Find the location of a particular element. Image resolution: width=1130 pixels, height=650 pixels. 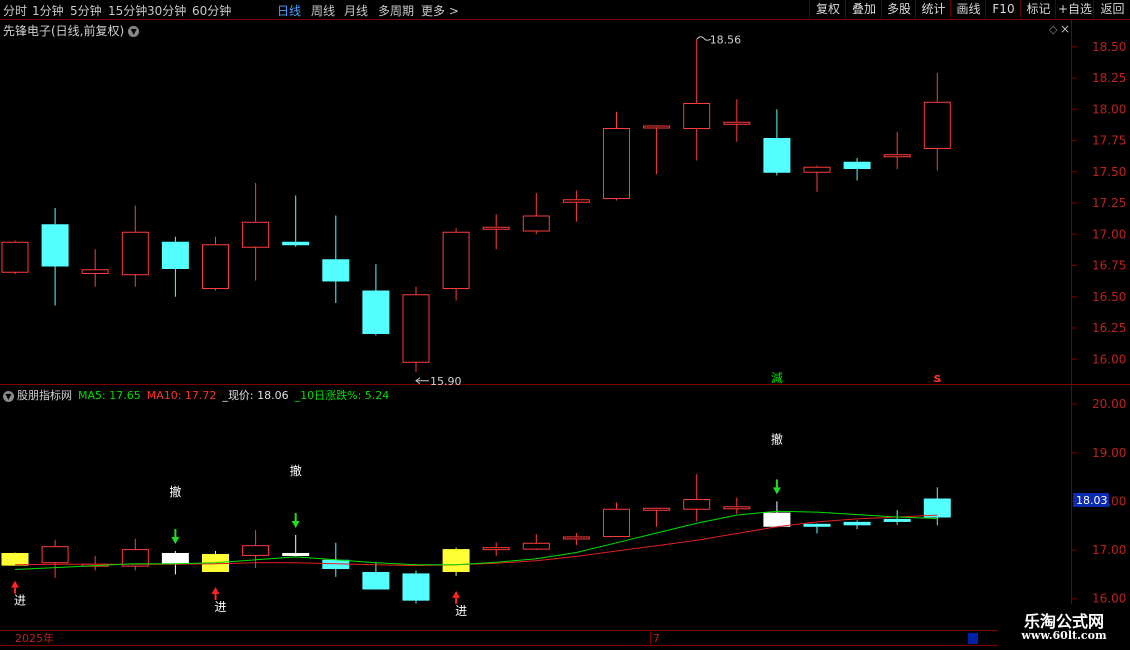

timeline-year: 2025年 is located at coordinates (34, 638).